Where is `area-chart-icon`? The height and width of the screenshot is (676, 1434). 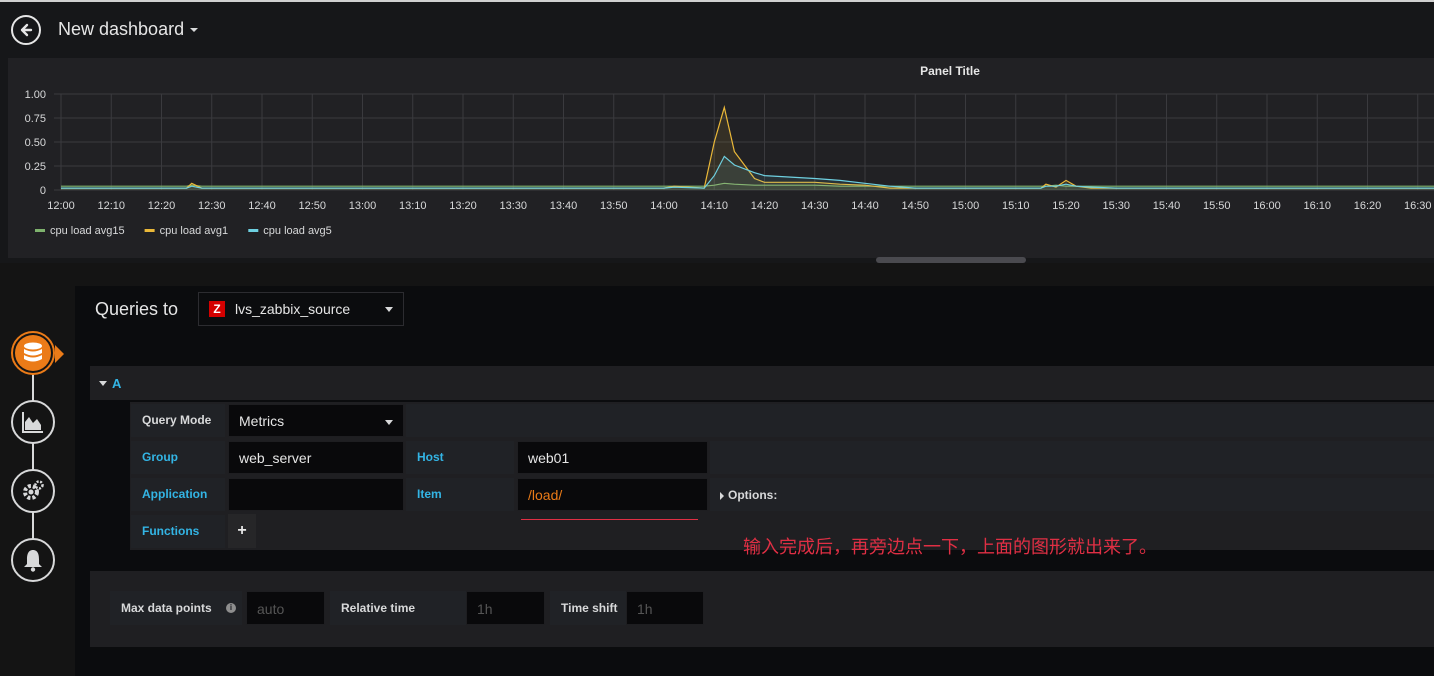
area-chart-icon is located at coordinates (32, 422).